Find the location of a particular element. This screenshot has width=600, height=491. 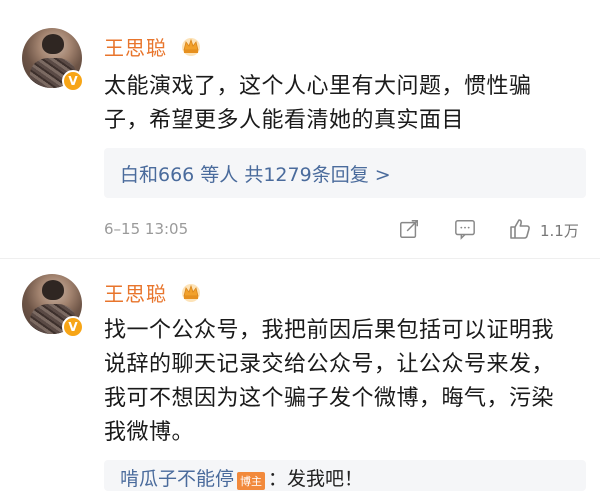

reply-preview-box: 啃瓜子不能停 博主 ：发我吧！ is located at coordinates (345, 475).